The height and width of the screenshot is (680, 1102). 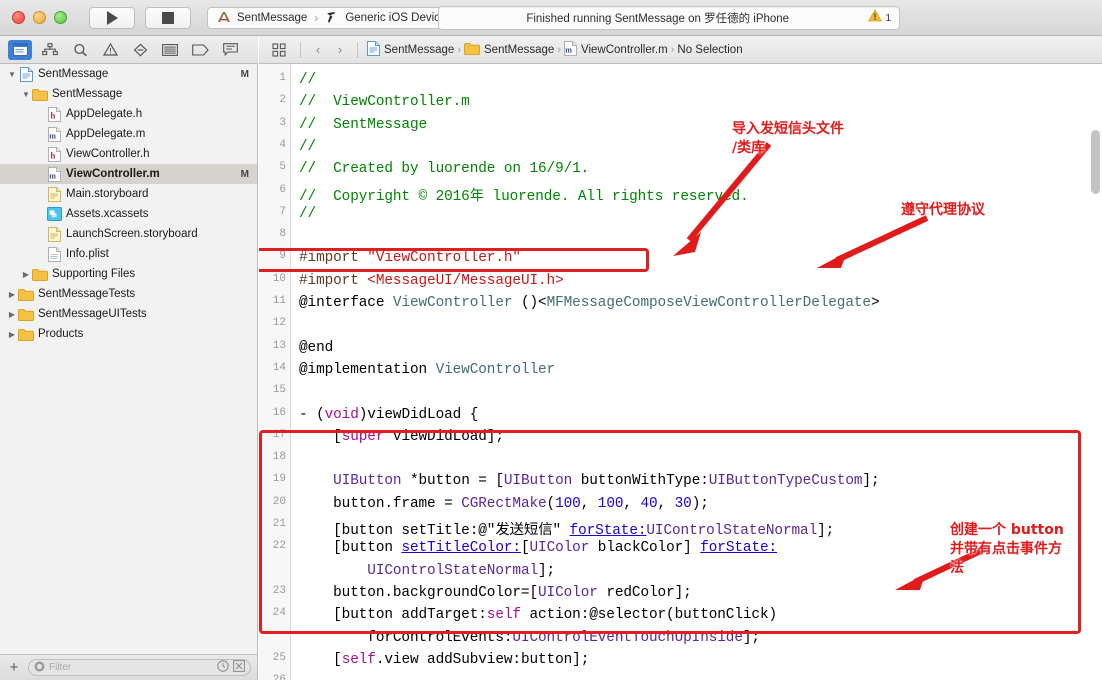 What do you see at coordinates (128, 214) in the screenshot?
I see `sidebar-item-assets-xcassets: Assets.xcassets` at bounding box center [128, 214].